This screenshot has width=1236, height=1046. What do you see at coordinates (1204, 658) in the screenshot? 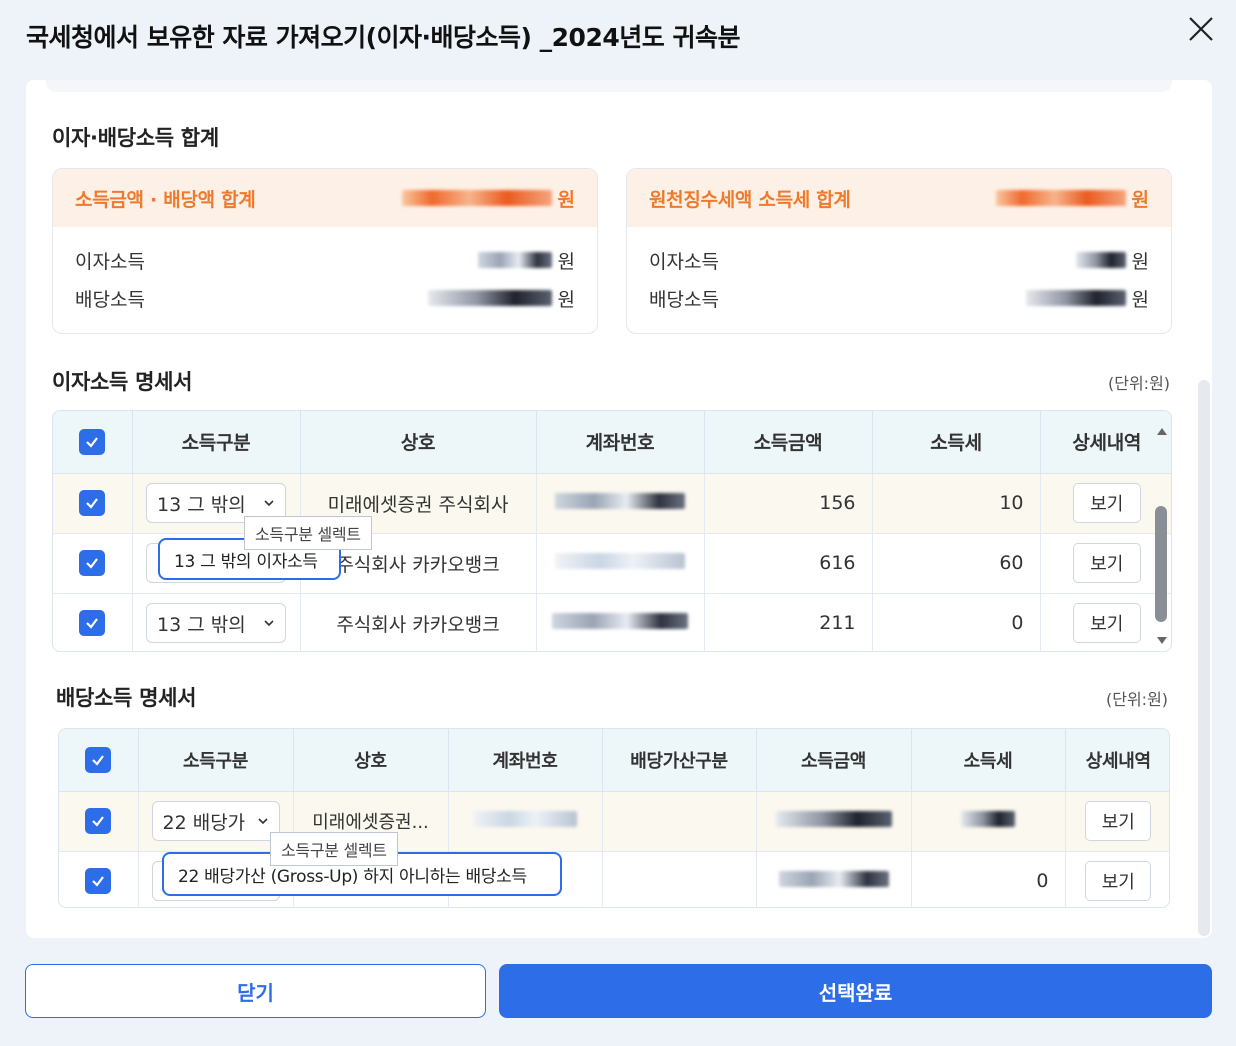
I see `content-scrollbar` at bounding box center [1204, 658].